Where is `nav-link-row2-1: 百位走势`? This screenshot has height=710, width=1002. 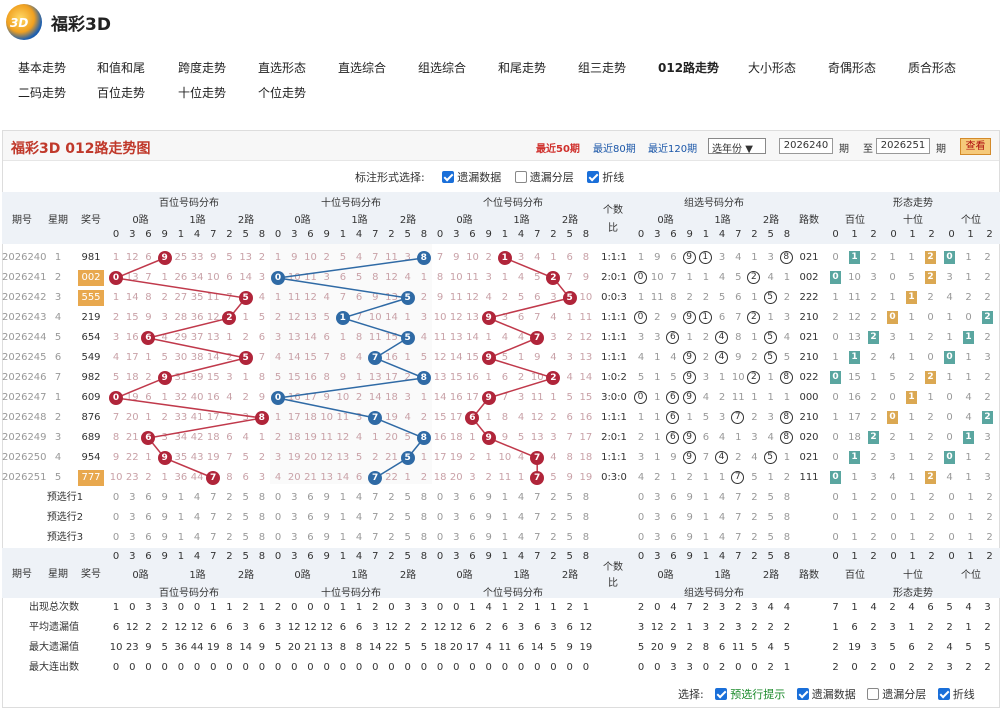
nav-link-row2-1: 百位走势 is located at coordinates (121, 92).